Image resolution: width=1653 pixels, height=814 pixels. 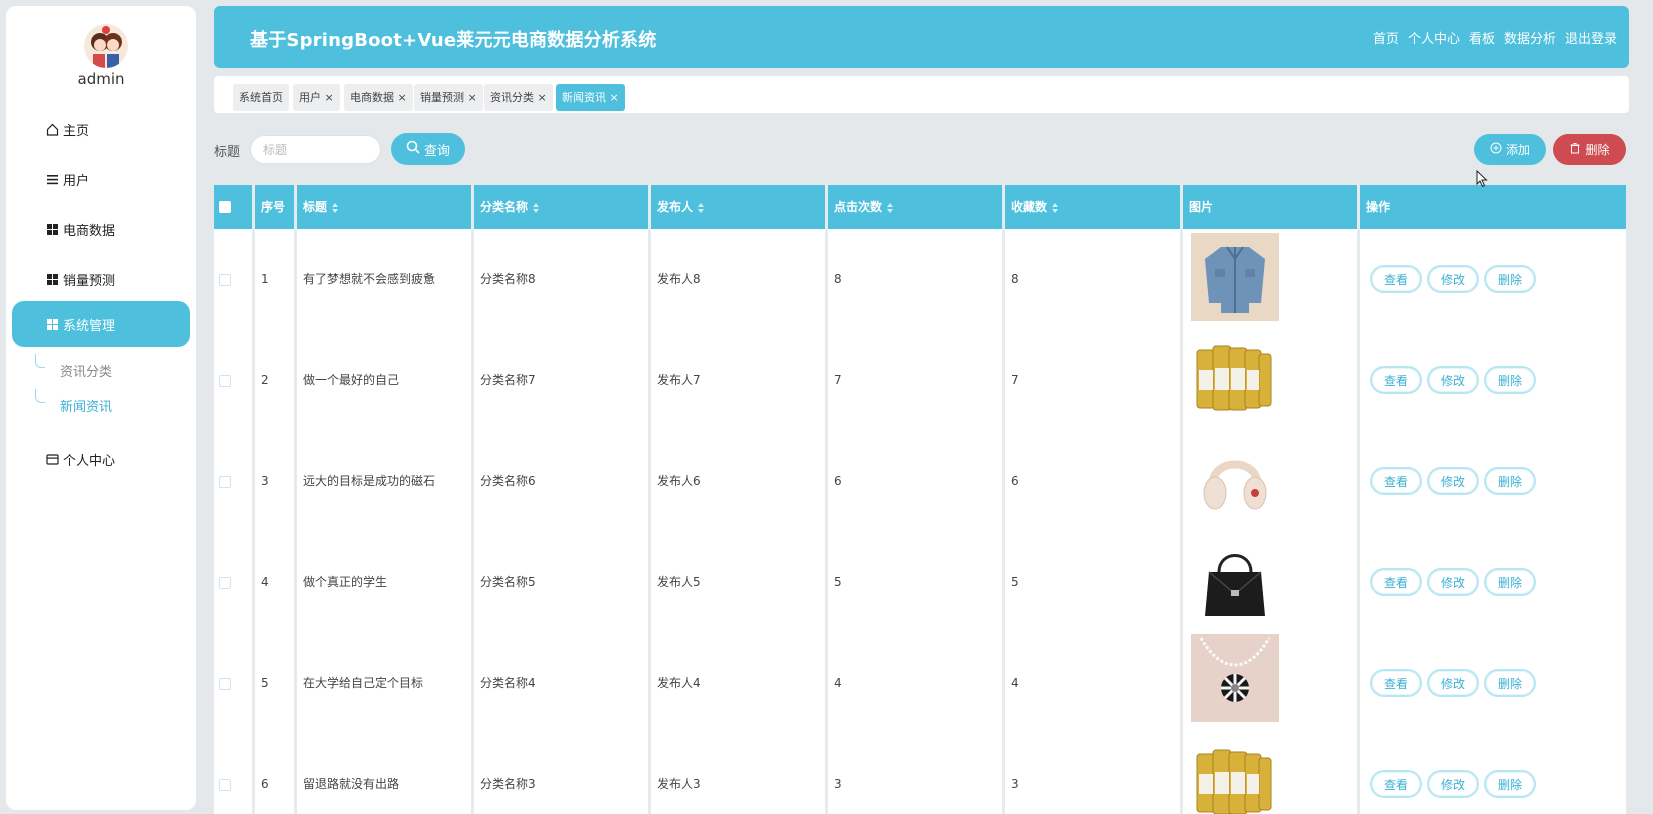 I want to click on title-search-input, so click(x=315, y=149).